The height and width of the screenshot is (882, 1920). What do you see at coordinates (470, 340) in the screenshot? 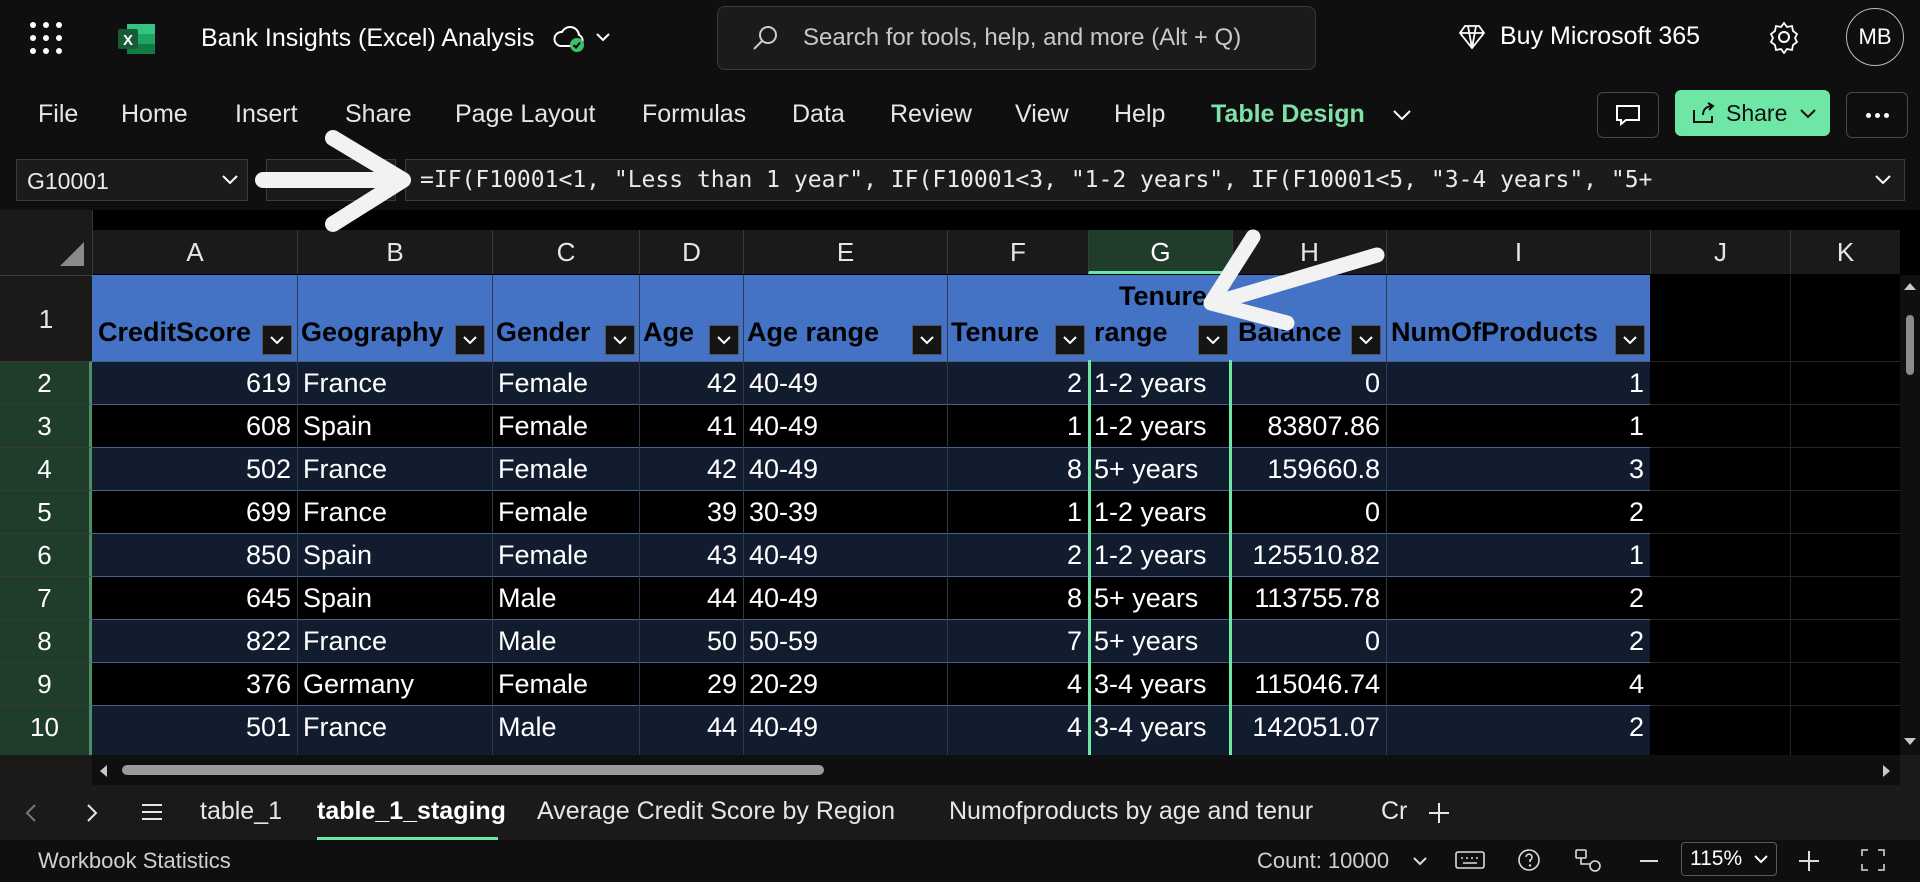
I see `filter-dropdown-geography` at bounding box center [470, 340].